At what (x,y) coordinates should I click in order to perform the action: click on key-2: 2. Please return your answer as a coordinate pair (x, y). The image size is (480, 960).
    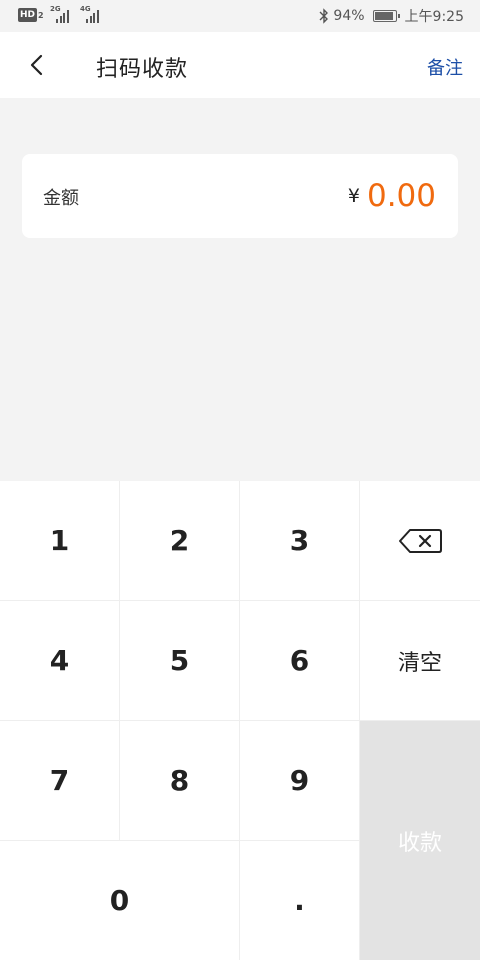
    Looking at the image, I should click on (180, 541).